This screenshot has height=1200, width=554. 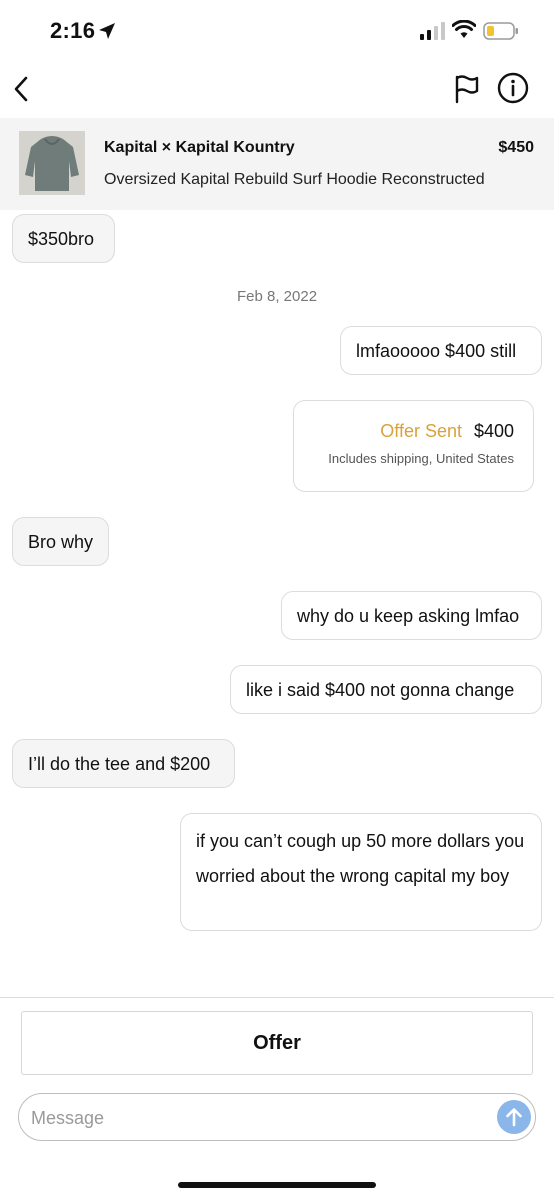 What do you see at coordinates (199, 147) in the screenshot?
I see `listing-brand: Kapital × Kapital Kountry` at bounding box center [199, 147].